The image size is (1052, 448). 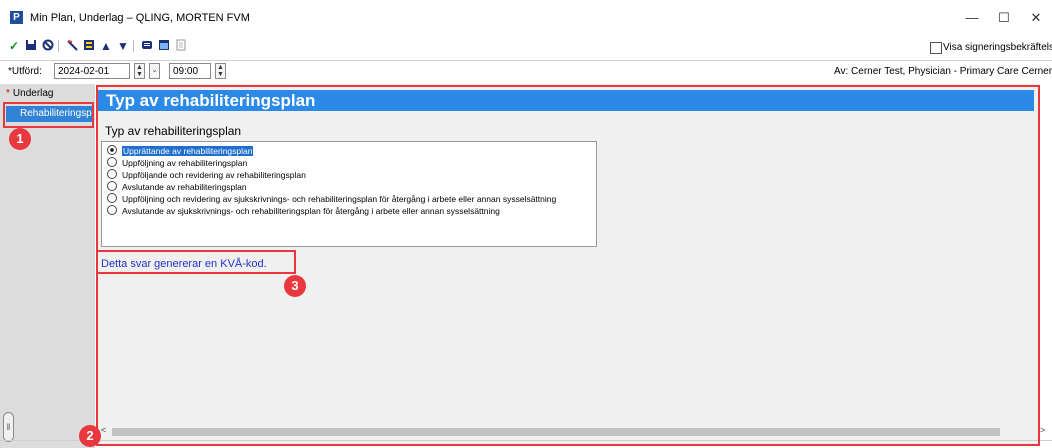 What do you see at coordinates (139, 71) in the screenshot?
I see `date-spinner: ▲ ▼` at bounding box center [139, 71].